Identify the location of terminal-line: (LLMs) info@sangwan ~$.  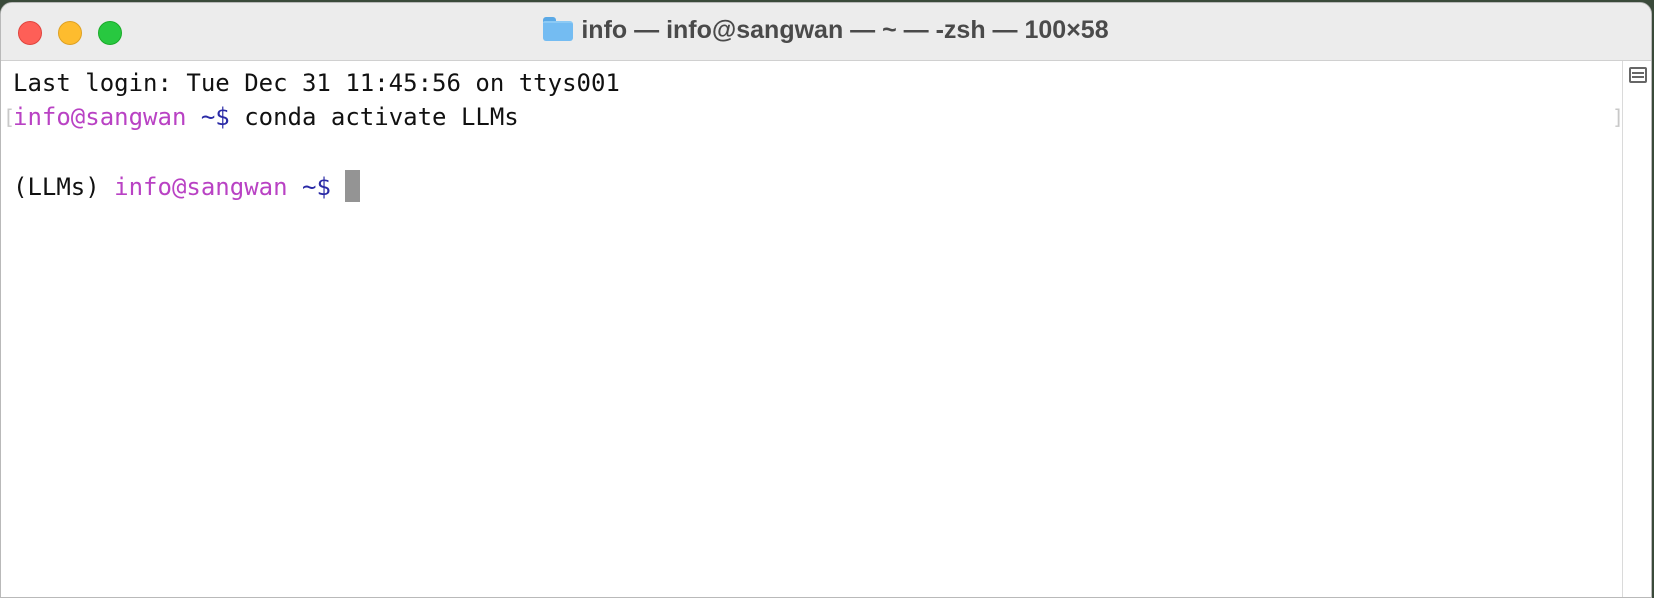
(187, 186).